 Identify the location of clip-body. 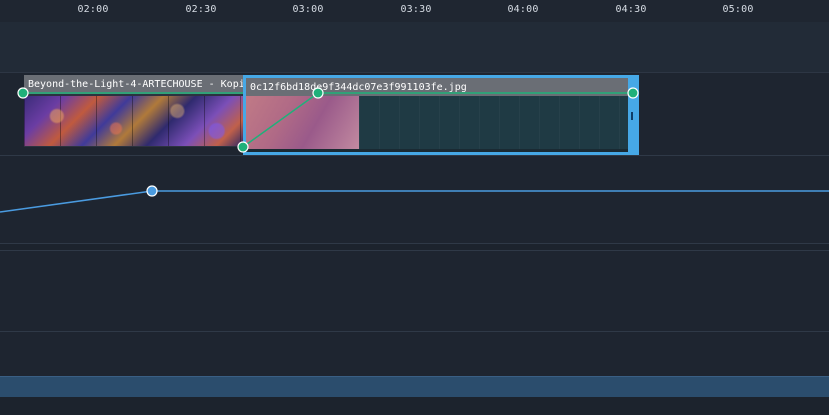
(494, 122).